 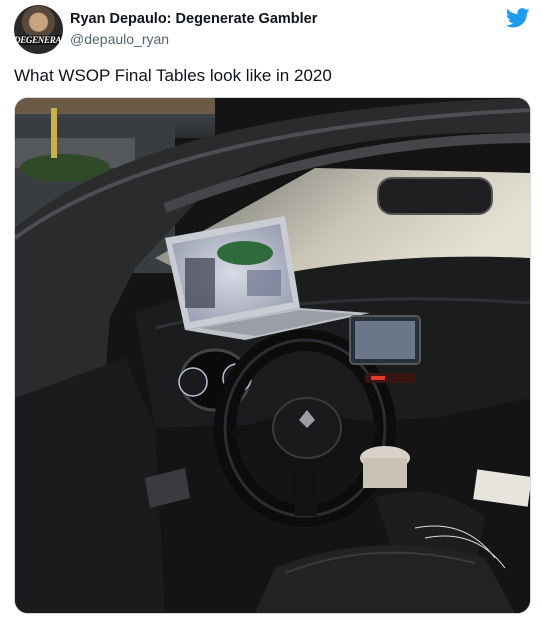 What do you see at coordinates (518, 18) in the screenshot?
I see `twitter-bird-icon` at bounding box center [518, 18].